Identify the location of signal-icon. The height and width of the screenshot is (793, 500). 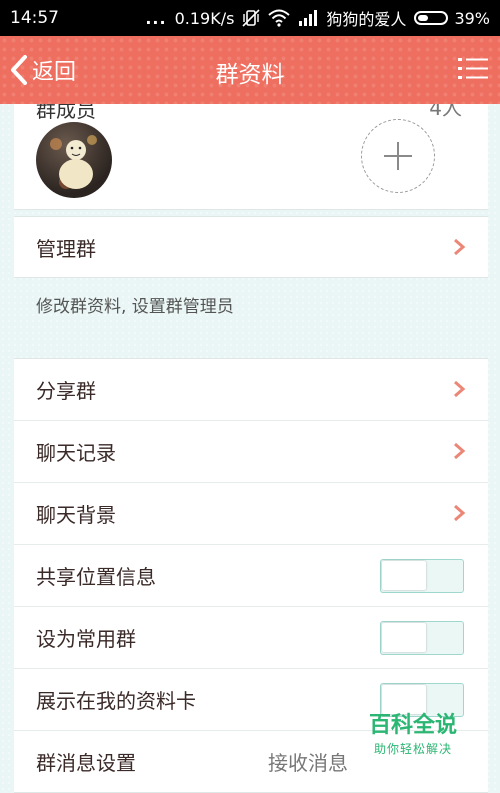
(308, 18).